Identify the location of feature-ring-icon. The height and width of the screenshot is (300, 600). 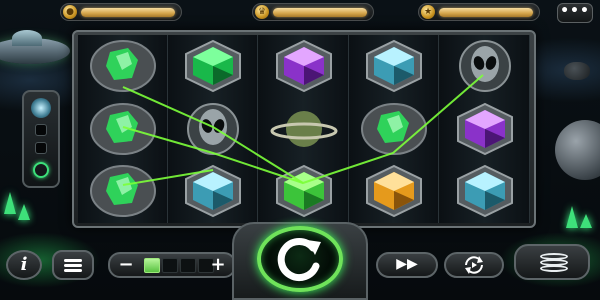
(41, 170).